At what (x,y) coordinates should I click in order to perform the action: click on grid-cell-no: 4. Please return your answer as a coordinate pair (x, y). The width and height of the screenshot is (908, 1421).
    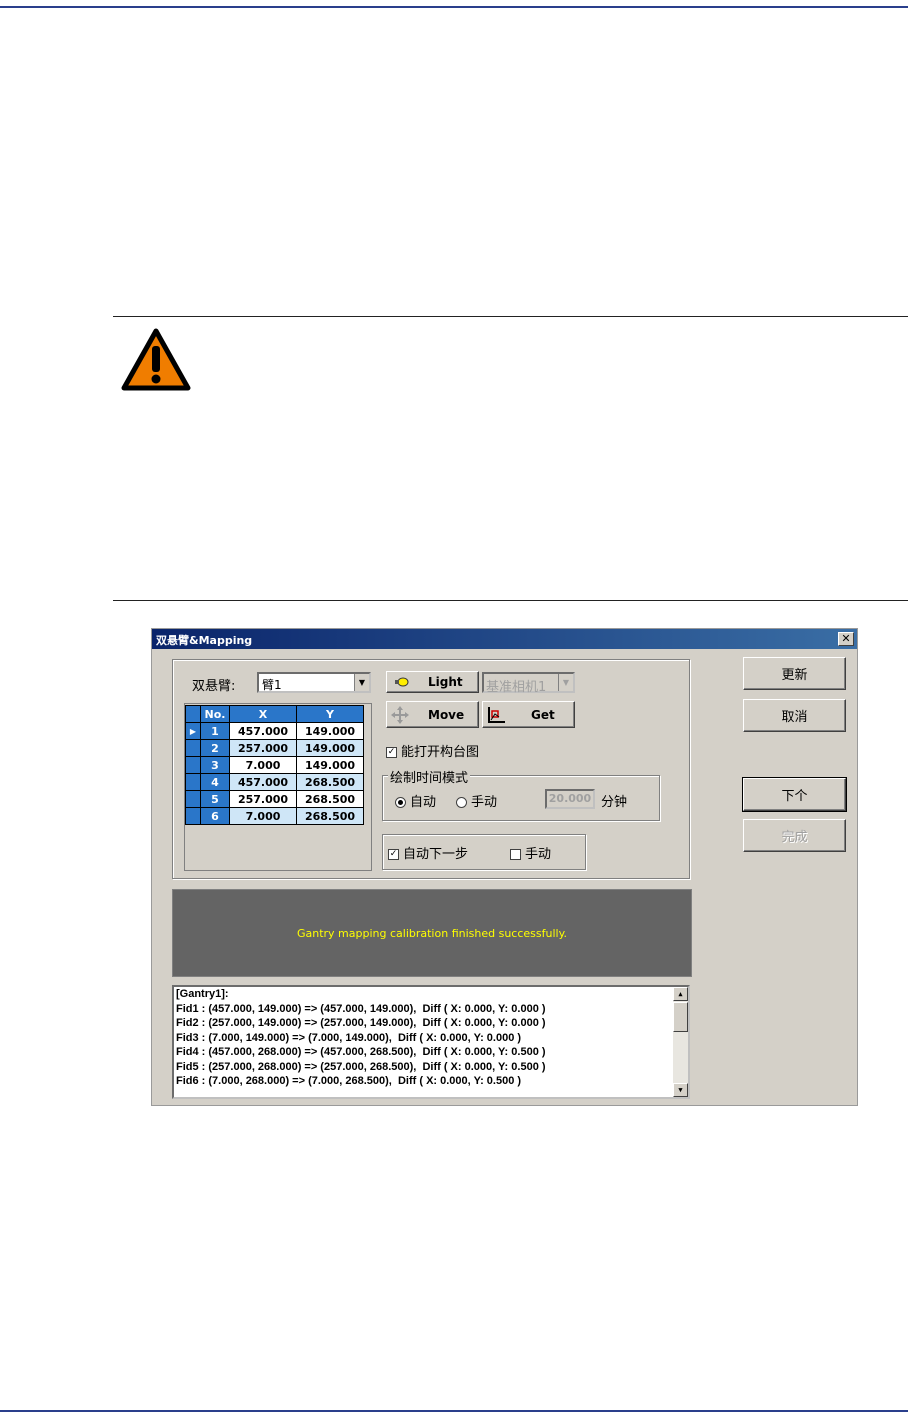
    Looking at the image, I should click on (215, 782).